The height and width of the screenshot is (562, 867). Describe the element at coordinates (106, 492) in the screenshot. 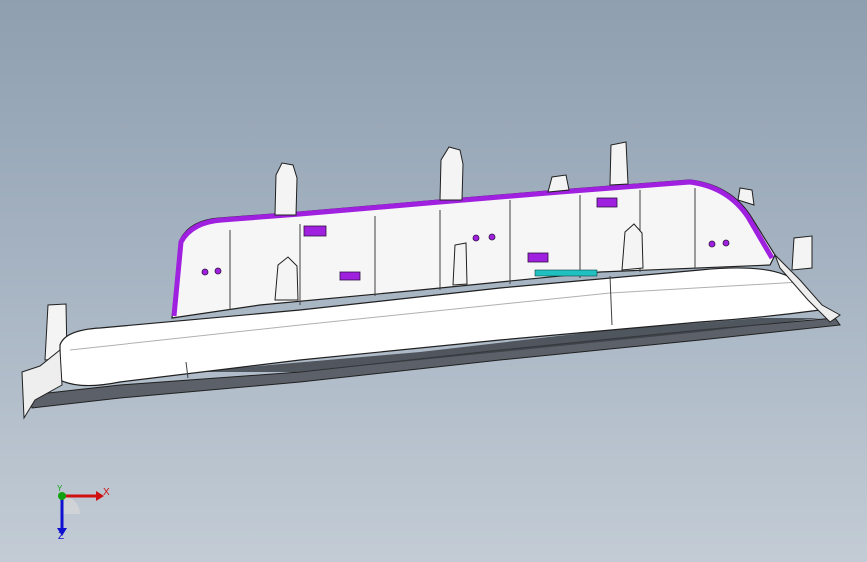

I see `x-axis-label: X` at that location.